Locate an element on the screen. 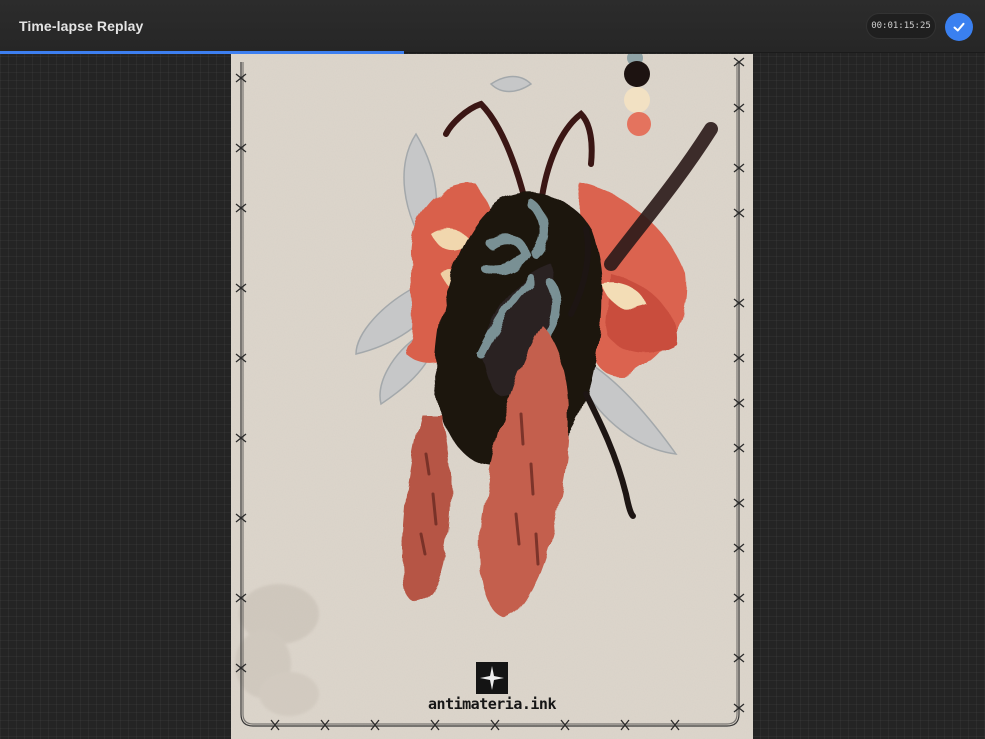 The width and height of the screenshot is (985, 739). timecode-display: 00:01:15:25 is located at coordinates (901, 26).